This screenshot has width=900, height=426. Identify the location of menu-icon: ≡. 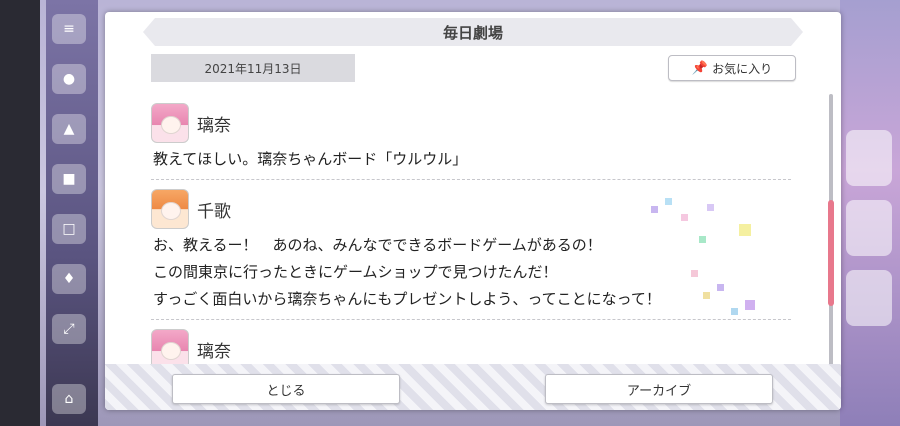
(69, 29).